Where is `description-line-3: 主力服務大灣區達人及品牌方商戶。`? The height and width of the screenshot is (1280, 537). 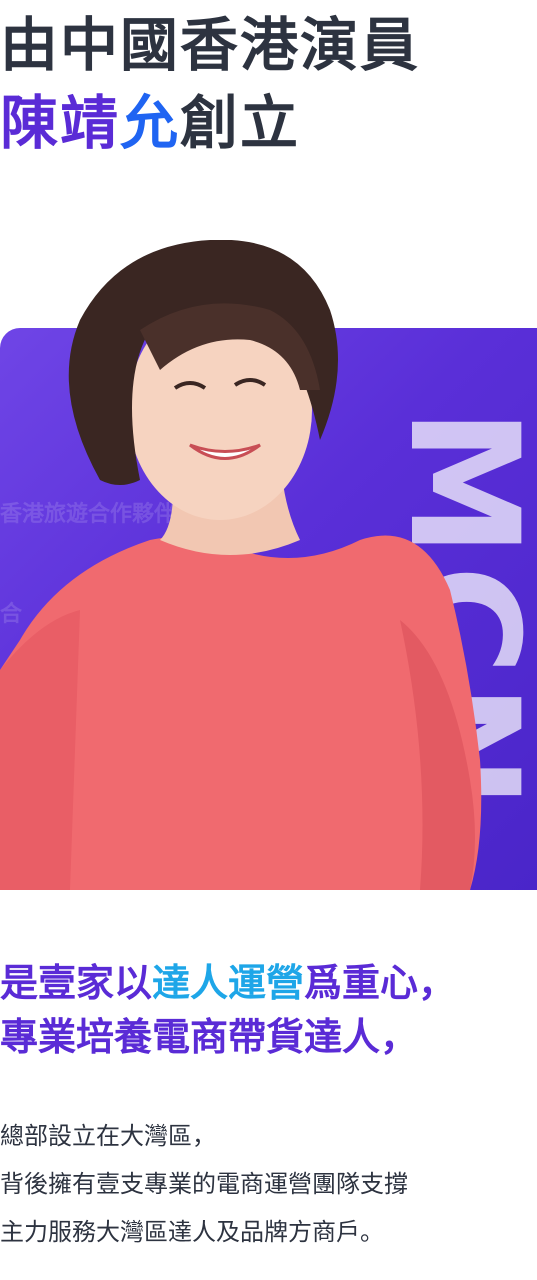
description-line-3: 主力服務大灣區達人及品牌方商戶。 is located at coordinates (192, 1232).